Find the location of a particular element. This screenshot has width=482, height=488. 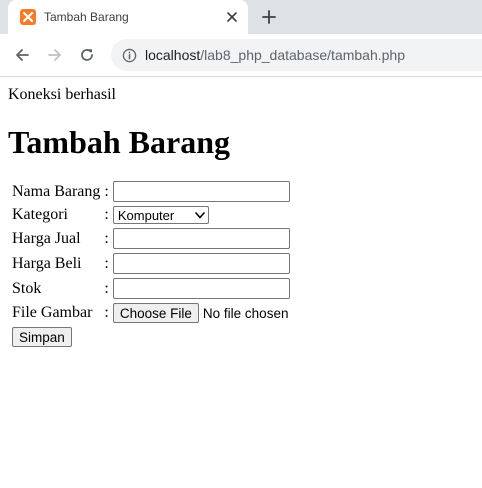

url-host: localhost is located at coordinates (173, 55).